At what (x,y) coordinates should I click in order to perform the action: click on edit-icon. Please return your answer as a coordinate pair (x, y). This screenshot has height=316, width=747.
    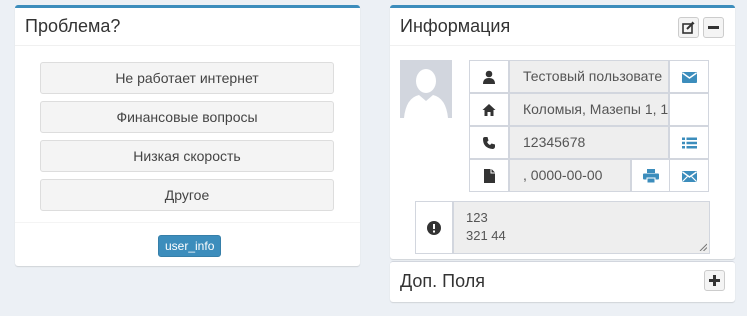
    Looking at the image, I should click on (688, 27).